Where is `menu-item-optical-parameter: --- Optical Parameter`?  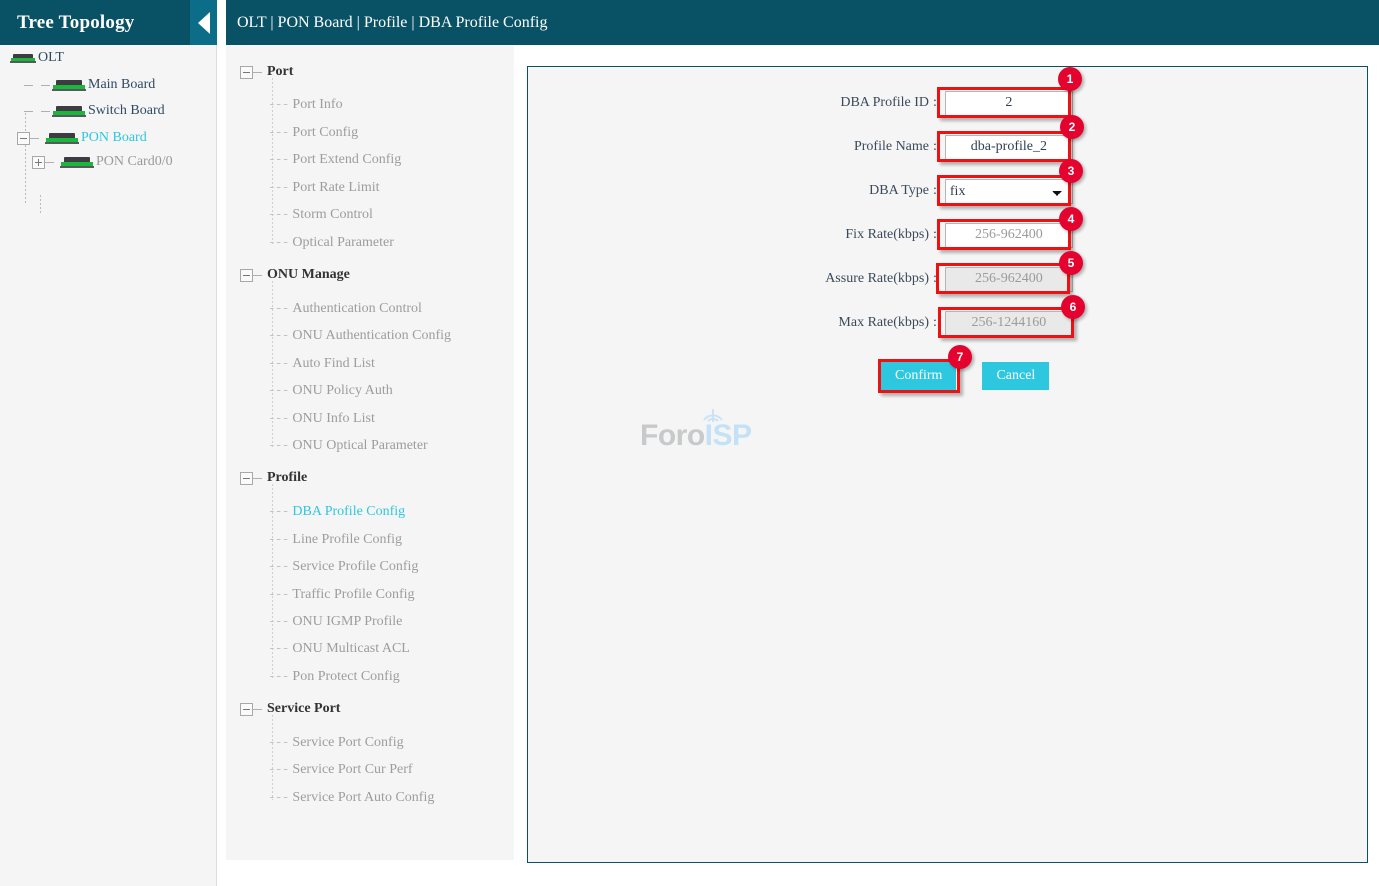
menu-item-optical-parameter: --- Optical Parameter is located at coordinates (331, 242).